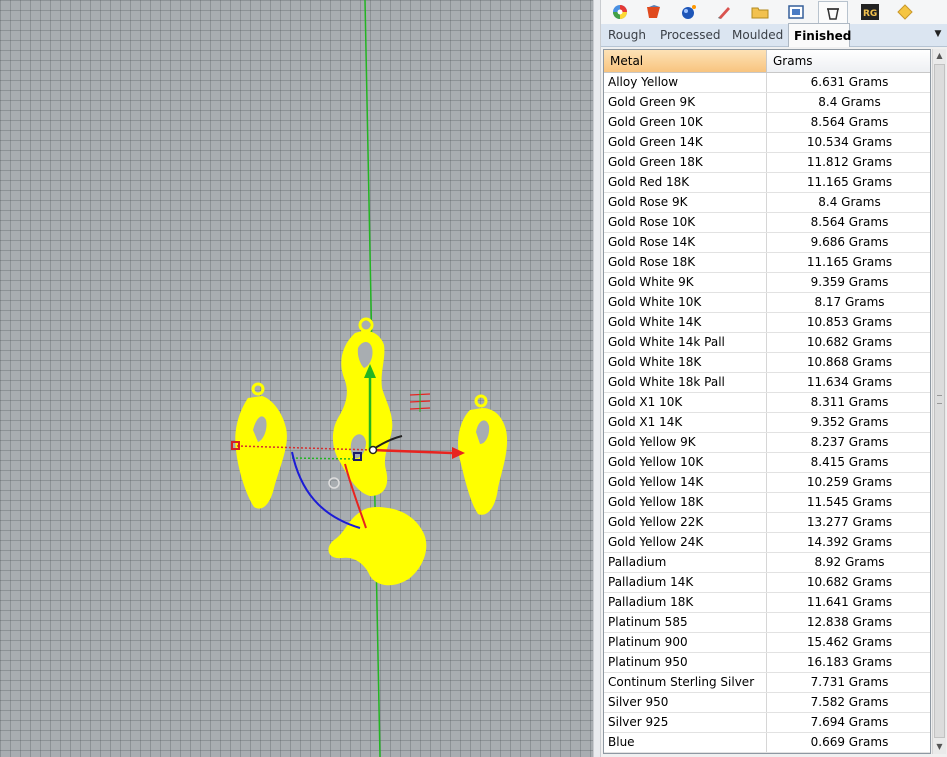 This screenshot has width=947, height=757. I want to click on scroll-thumb, so click(939, 401).